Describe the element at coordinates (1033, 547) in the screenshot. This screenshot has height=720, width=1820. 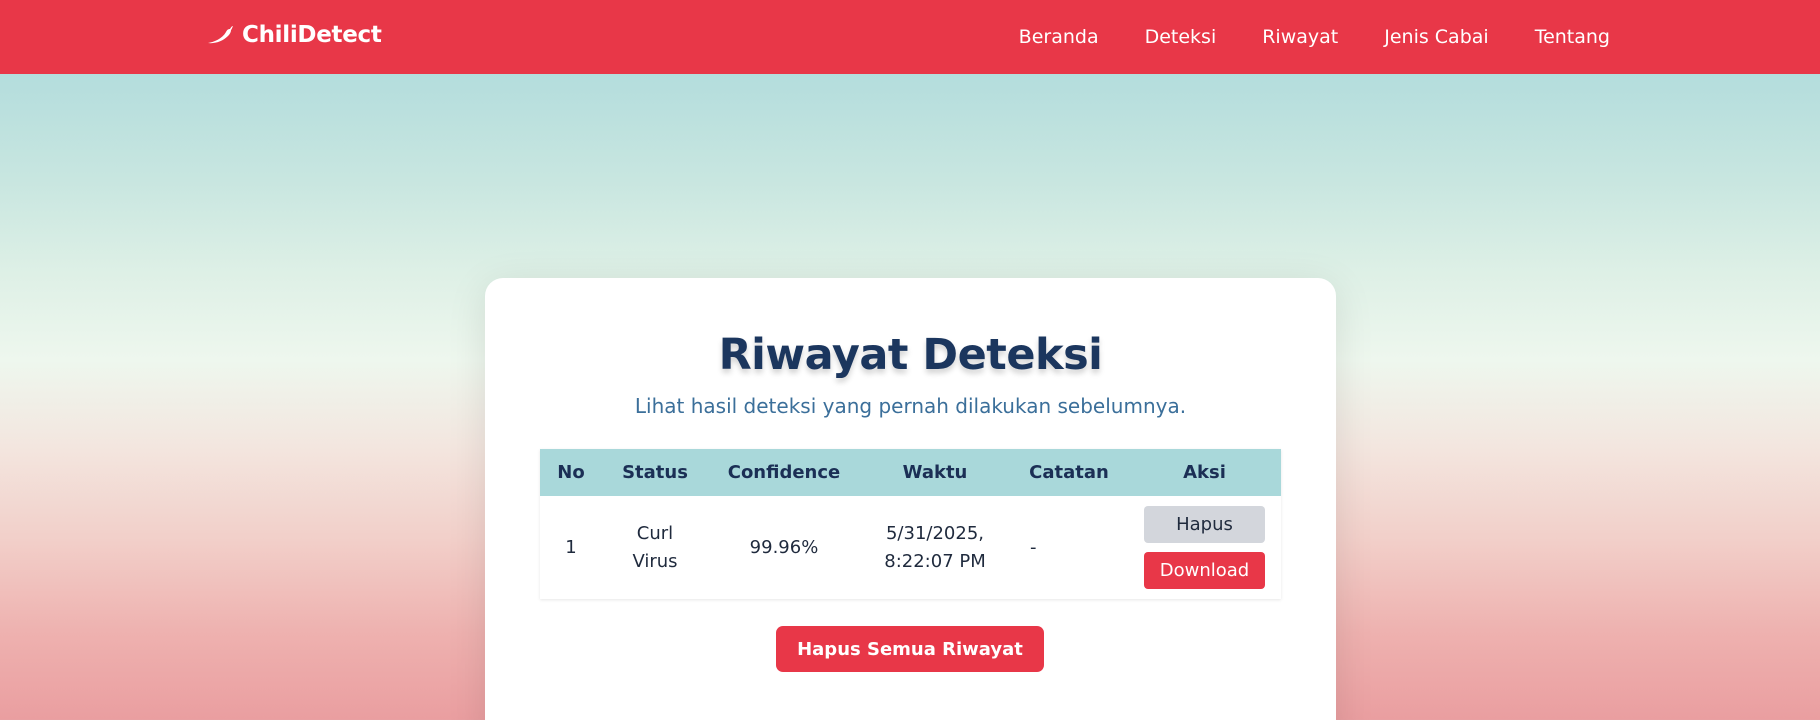
I see `cell-catatan: -` at that location.